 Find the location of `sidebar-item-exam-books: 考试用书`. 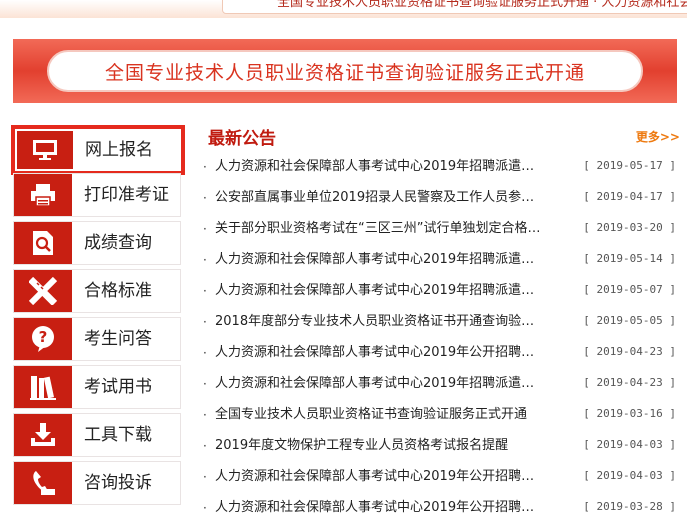

sidebar-item-exam-books: 考试用书 is located at coordinates (97, 387).